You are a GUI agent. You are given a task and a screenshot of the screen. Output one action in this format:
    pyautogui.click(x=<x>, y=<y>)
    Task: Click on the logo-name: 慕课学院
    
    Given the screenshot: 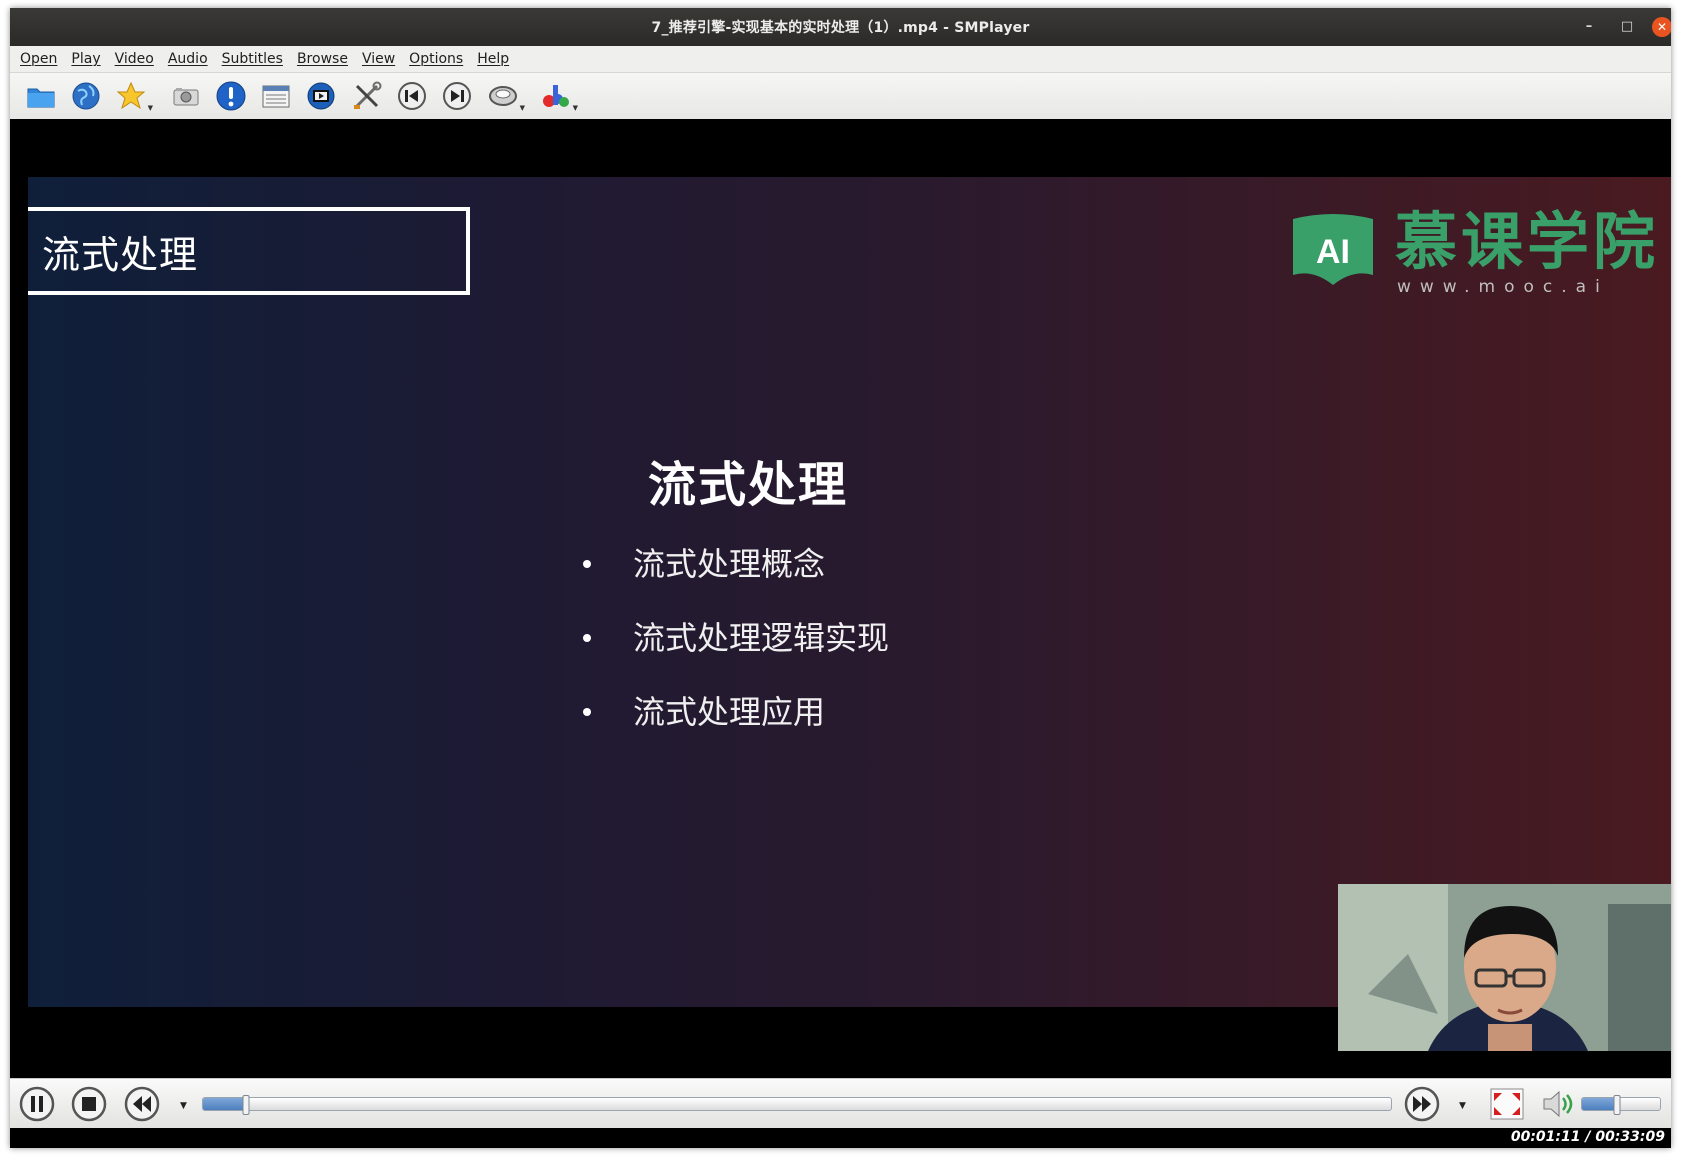 What is the action you would take?
    pyautogui.click(x=1527, y=241)
    